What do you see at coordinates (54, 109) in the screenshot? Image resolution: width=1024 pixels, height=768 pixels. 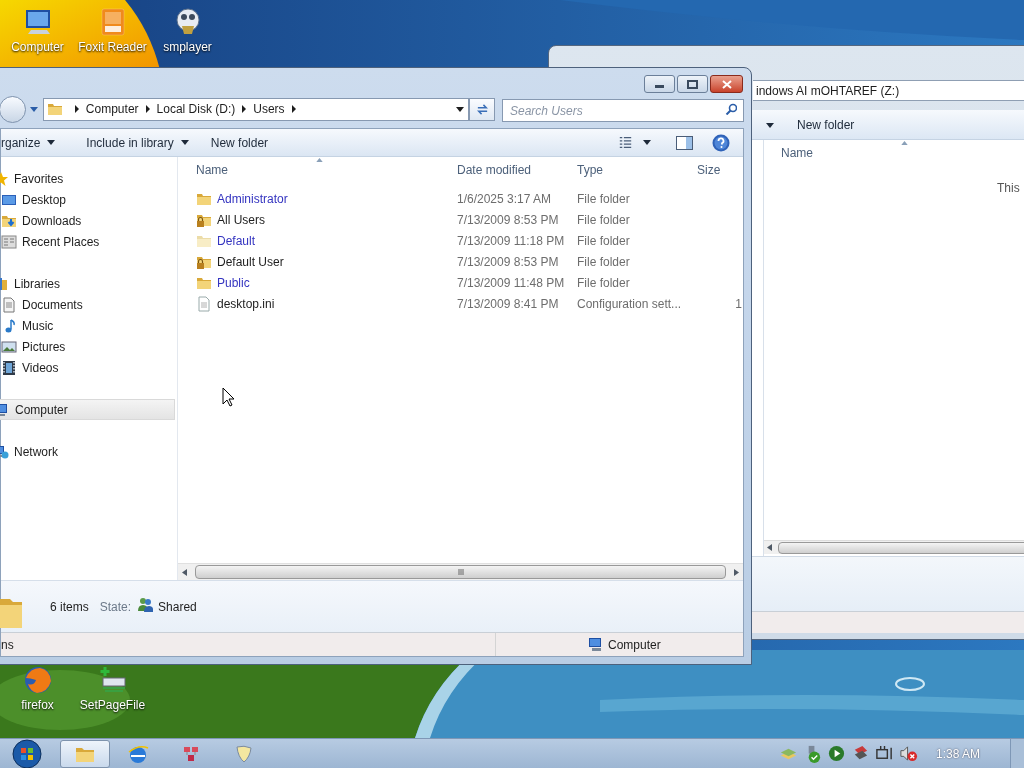 I see `folder-icon` at bounding box center [54, 109].